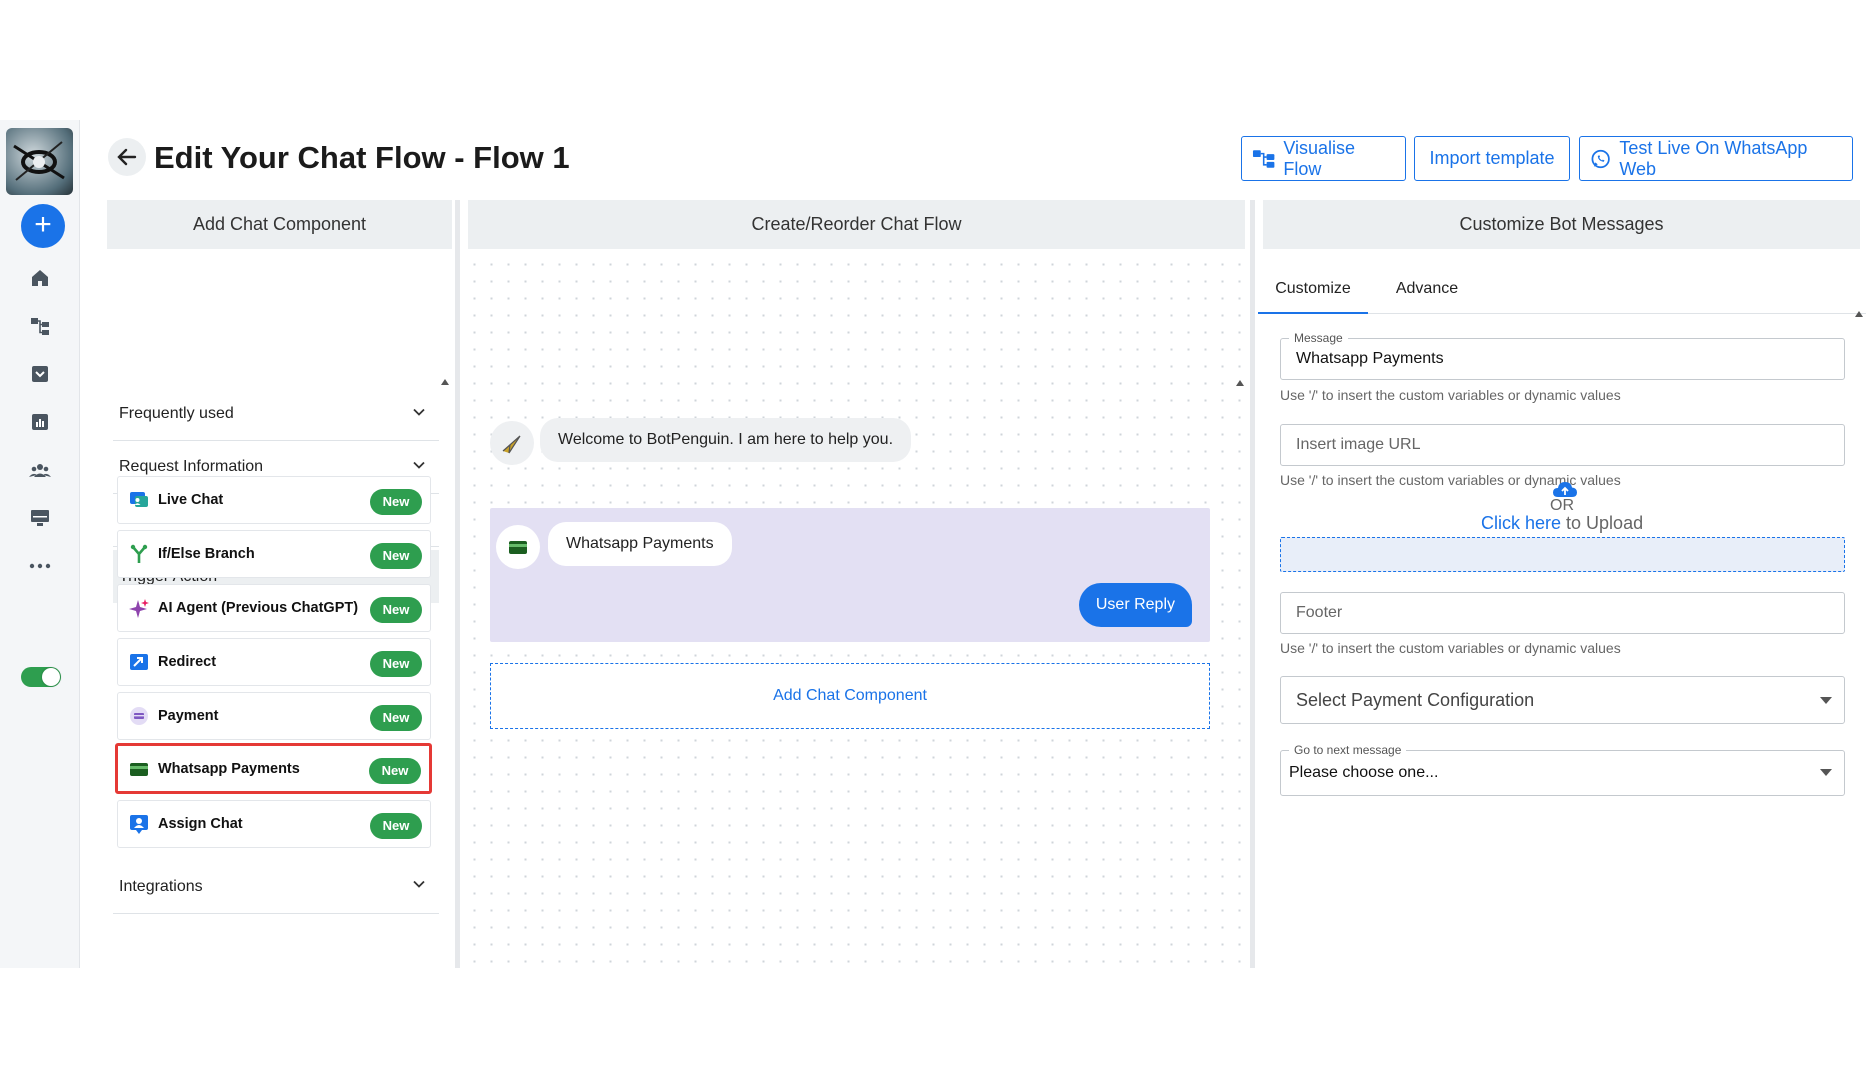  Describe the element at coordinates (1240, 383) in the screenshot. I see `canvas-scroll-up-arrow` at that location.